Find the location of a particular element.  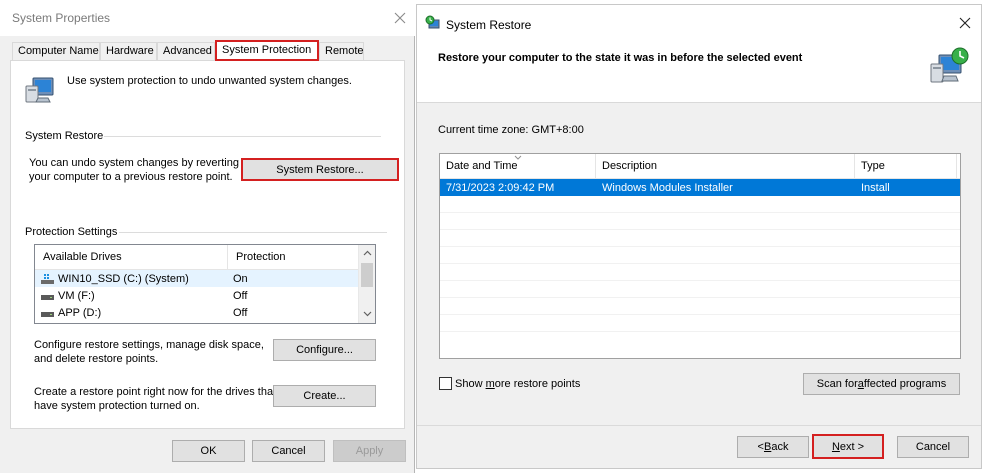

drive-row: VM (F:) Off is located at coordinates (196, 295).